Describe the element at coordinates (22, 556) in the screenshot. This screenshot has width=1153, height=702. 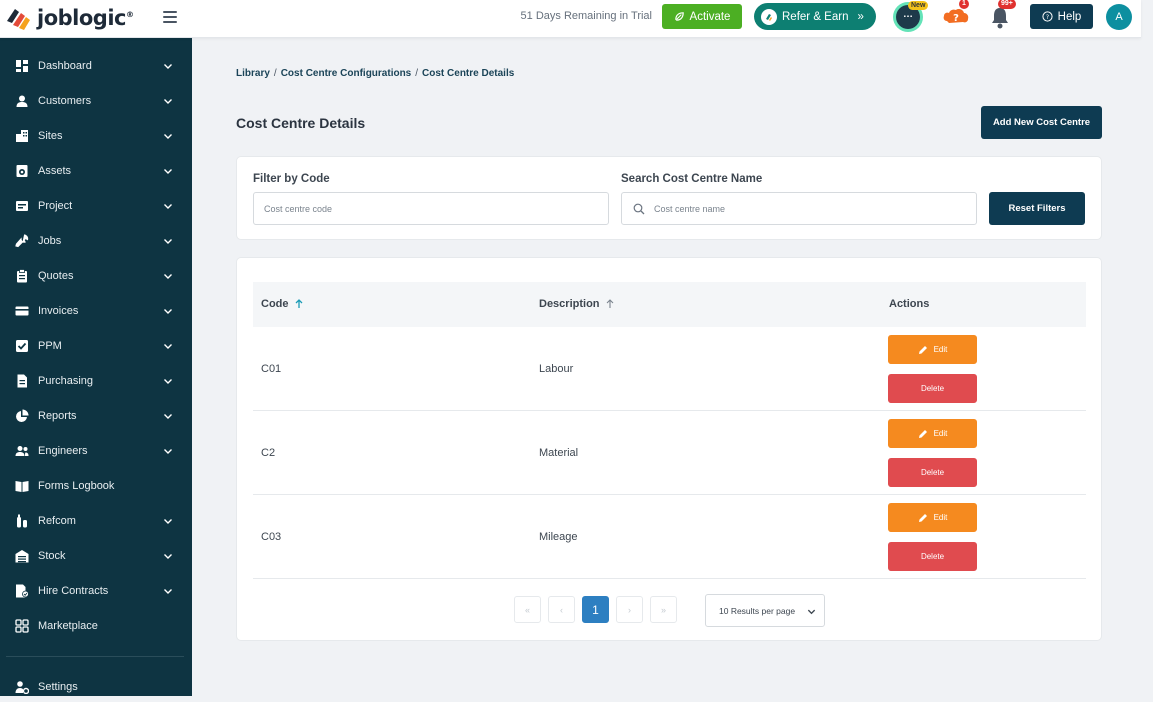
I see `warehouse-icon` at that location.